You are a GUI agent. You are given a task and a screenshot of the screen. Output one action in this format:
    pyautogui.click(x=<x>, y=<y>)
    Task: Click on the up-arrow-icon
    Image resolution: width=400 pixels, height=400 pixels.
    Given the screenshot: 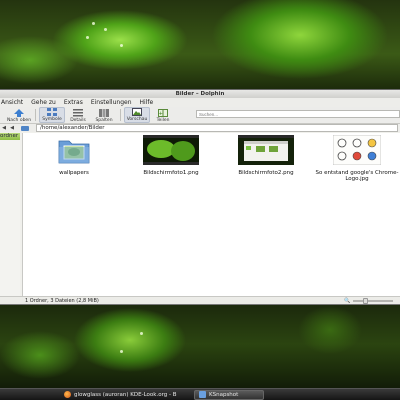 What is the action you would take?
    pyautogui.click(x=19, y=113)
    